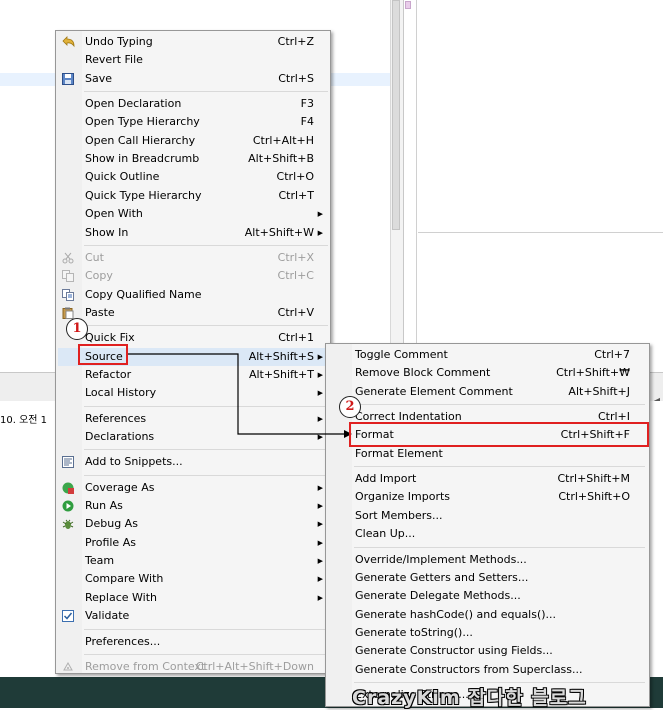 The image size is (663, 710). I want to click on step-2-badge: 2, so click(350, 407).